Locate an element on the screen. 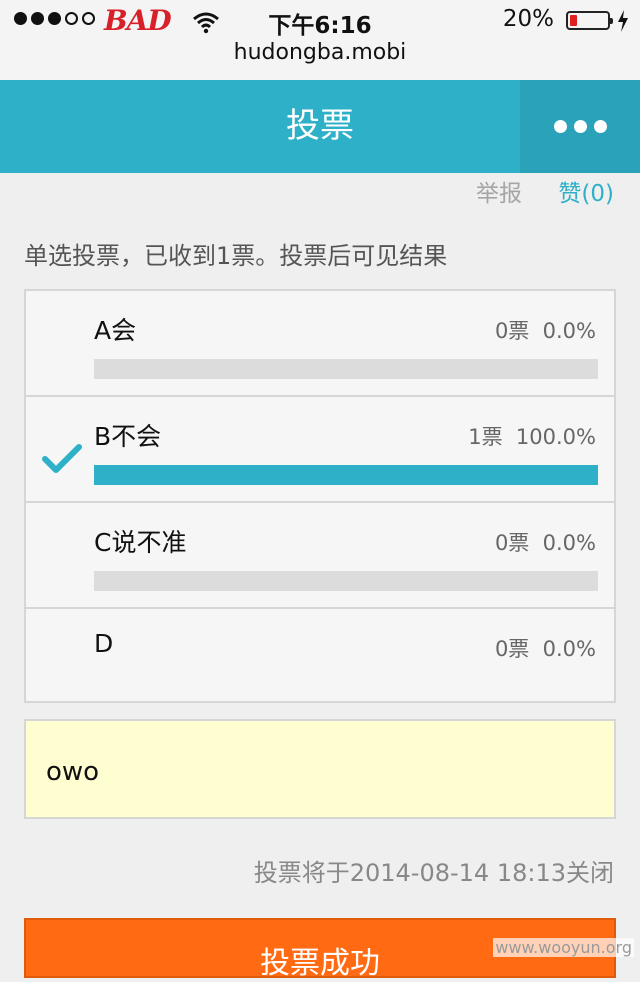  poll-option-a: A会 0票 0.0% is located at coordinates (320, 344).